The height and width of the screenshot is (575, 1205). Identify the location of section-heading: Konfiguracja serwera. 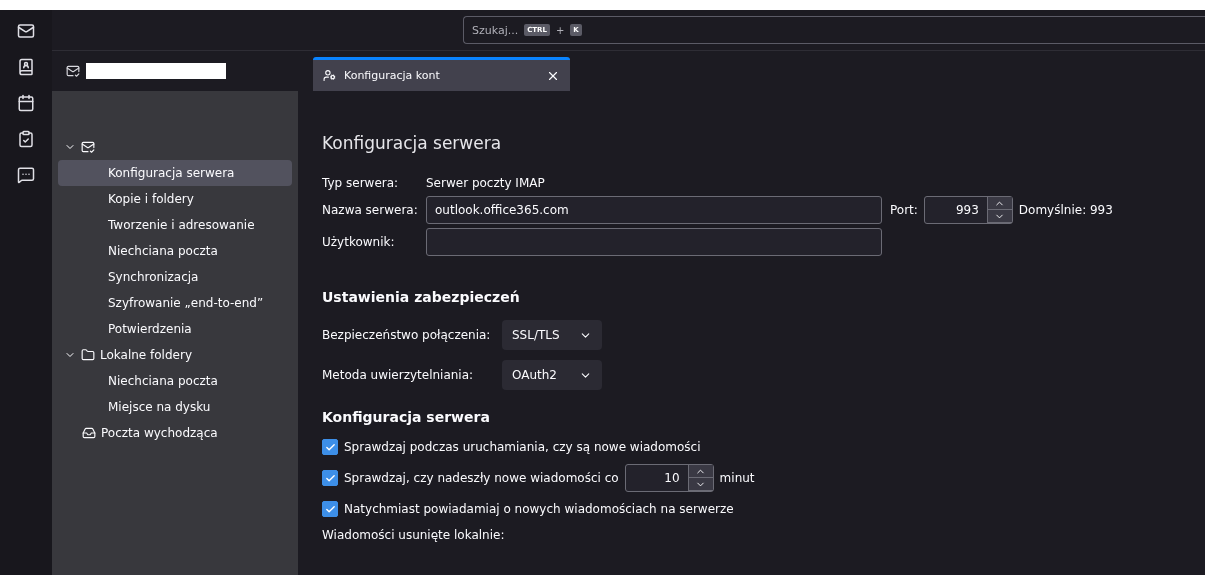
(406, 417).